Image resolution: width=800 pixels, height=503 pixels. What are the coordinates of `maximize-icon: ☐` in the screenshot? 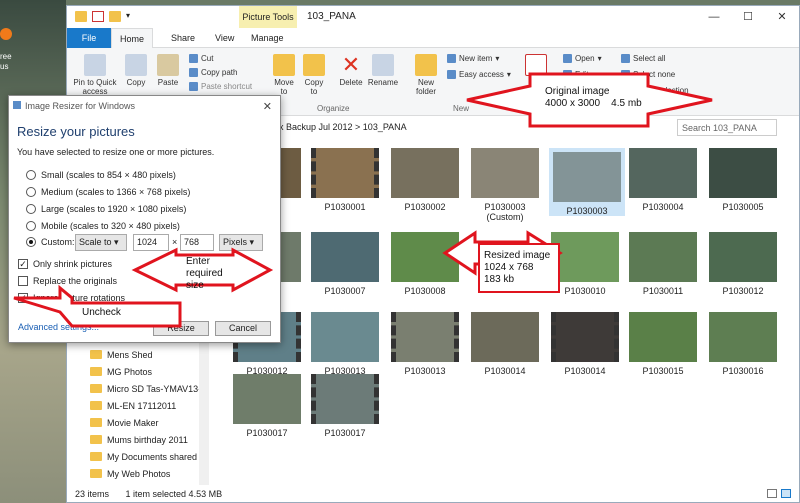 It's located at (748, 17).